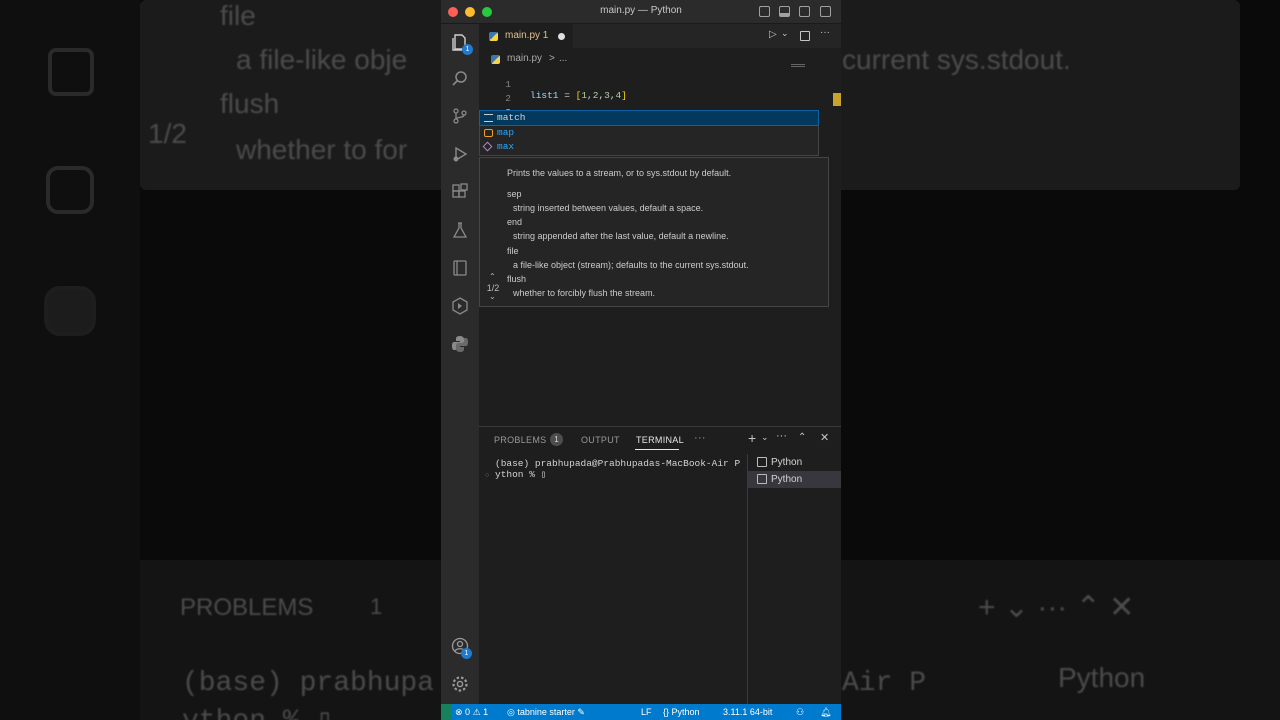  What do you see at coordinates (460, 116) in the screenshot?
I see `source-control-icon` at bounding box center [460, 116].